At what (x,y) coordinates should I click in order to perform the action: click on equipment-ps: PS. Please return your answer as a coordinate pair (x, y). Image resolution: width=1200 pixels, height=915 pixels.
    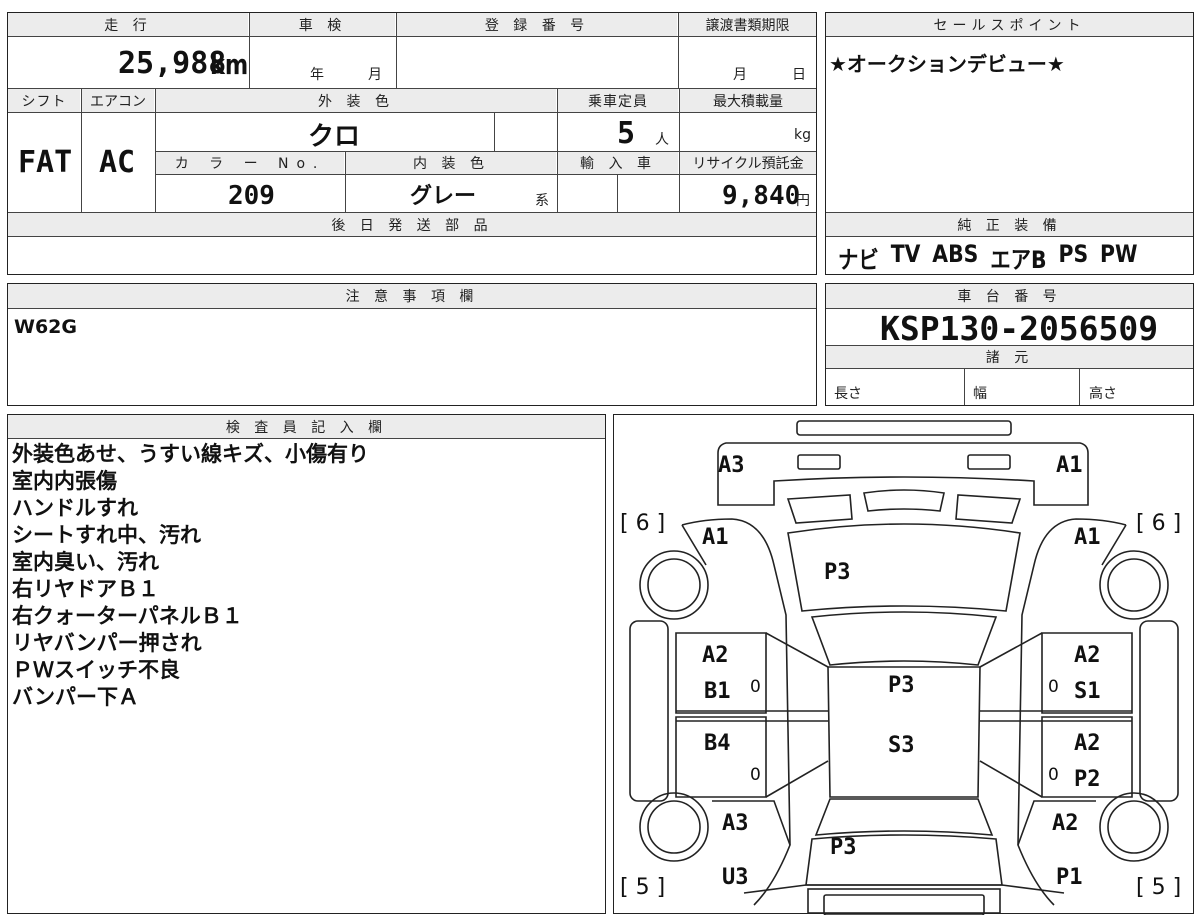
    Looking at the image, I should click on (1073, 254).